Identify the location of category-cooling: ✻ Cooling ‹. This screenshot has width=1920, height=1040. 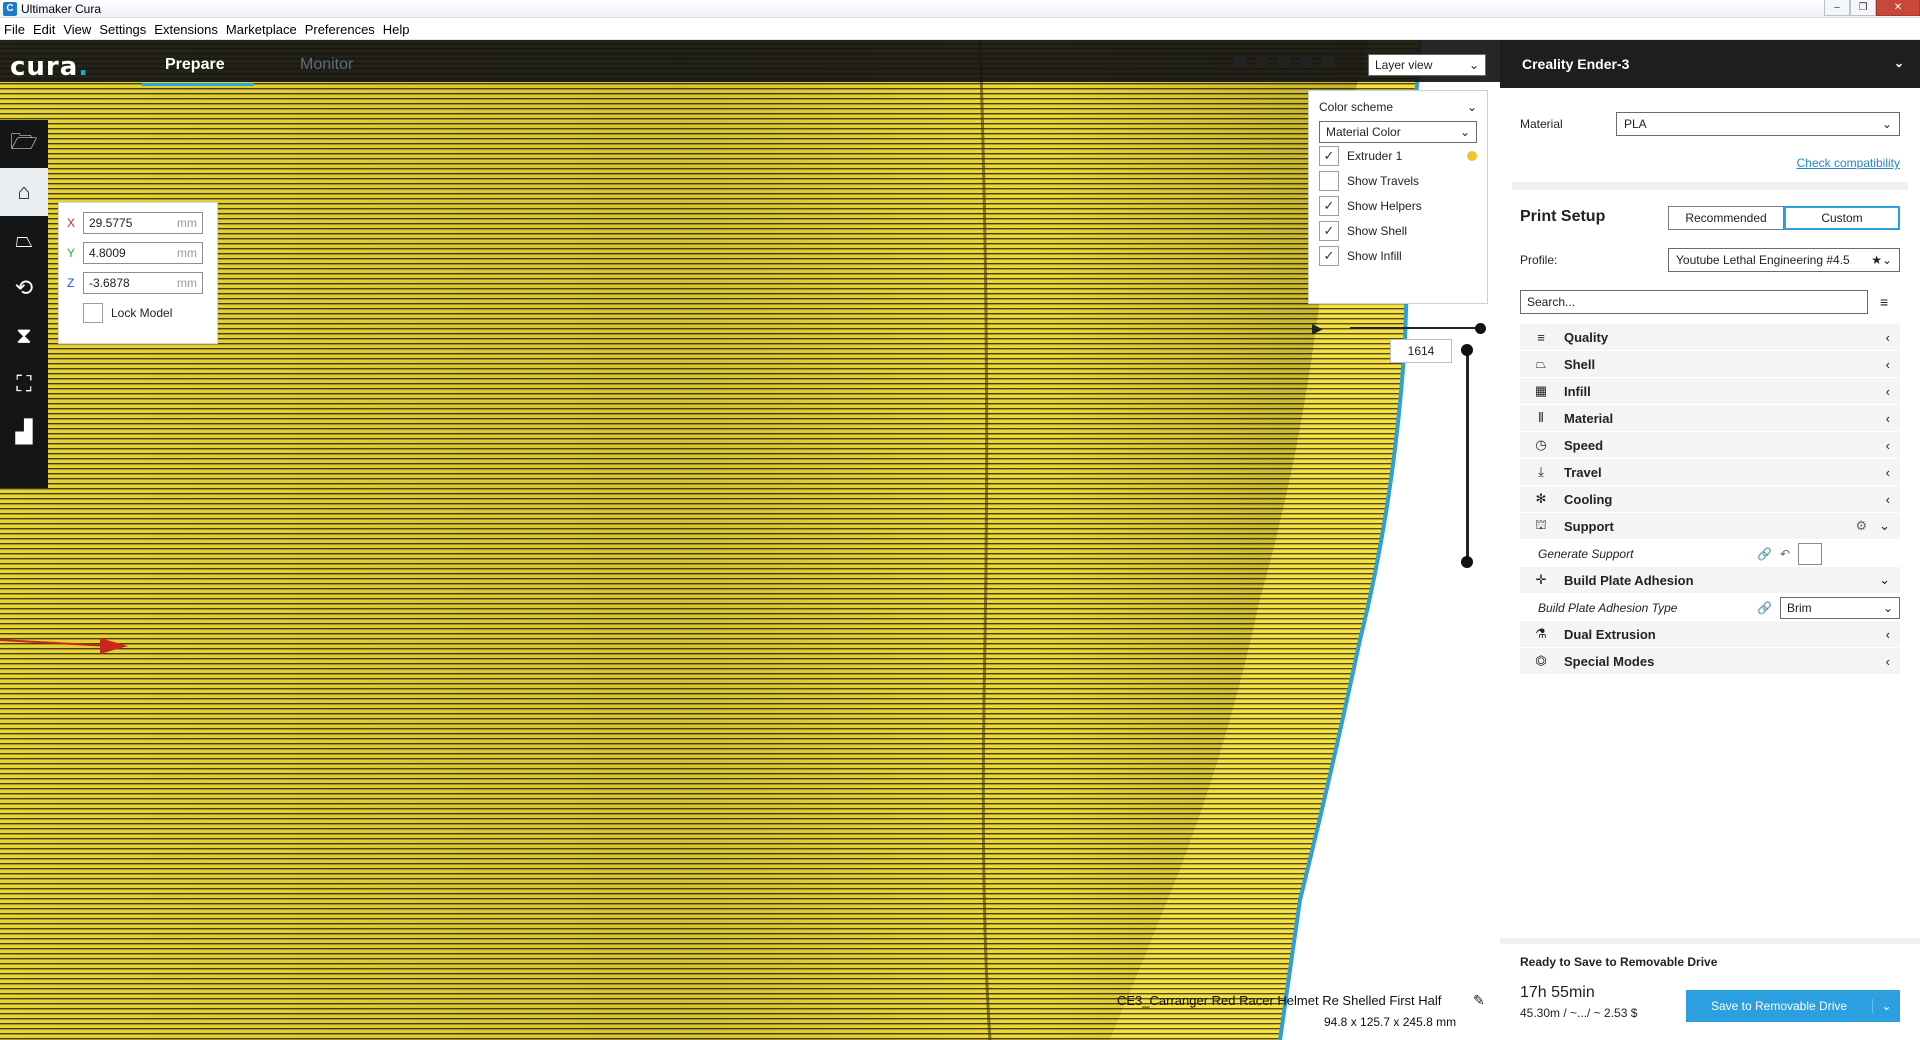
(1710, 499).